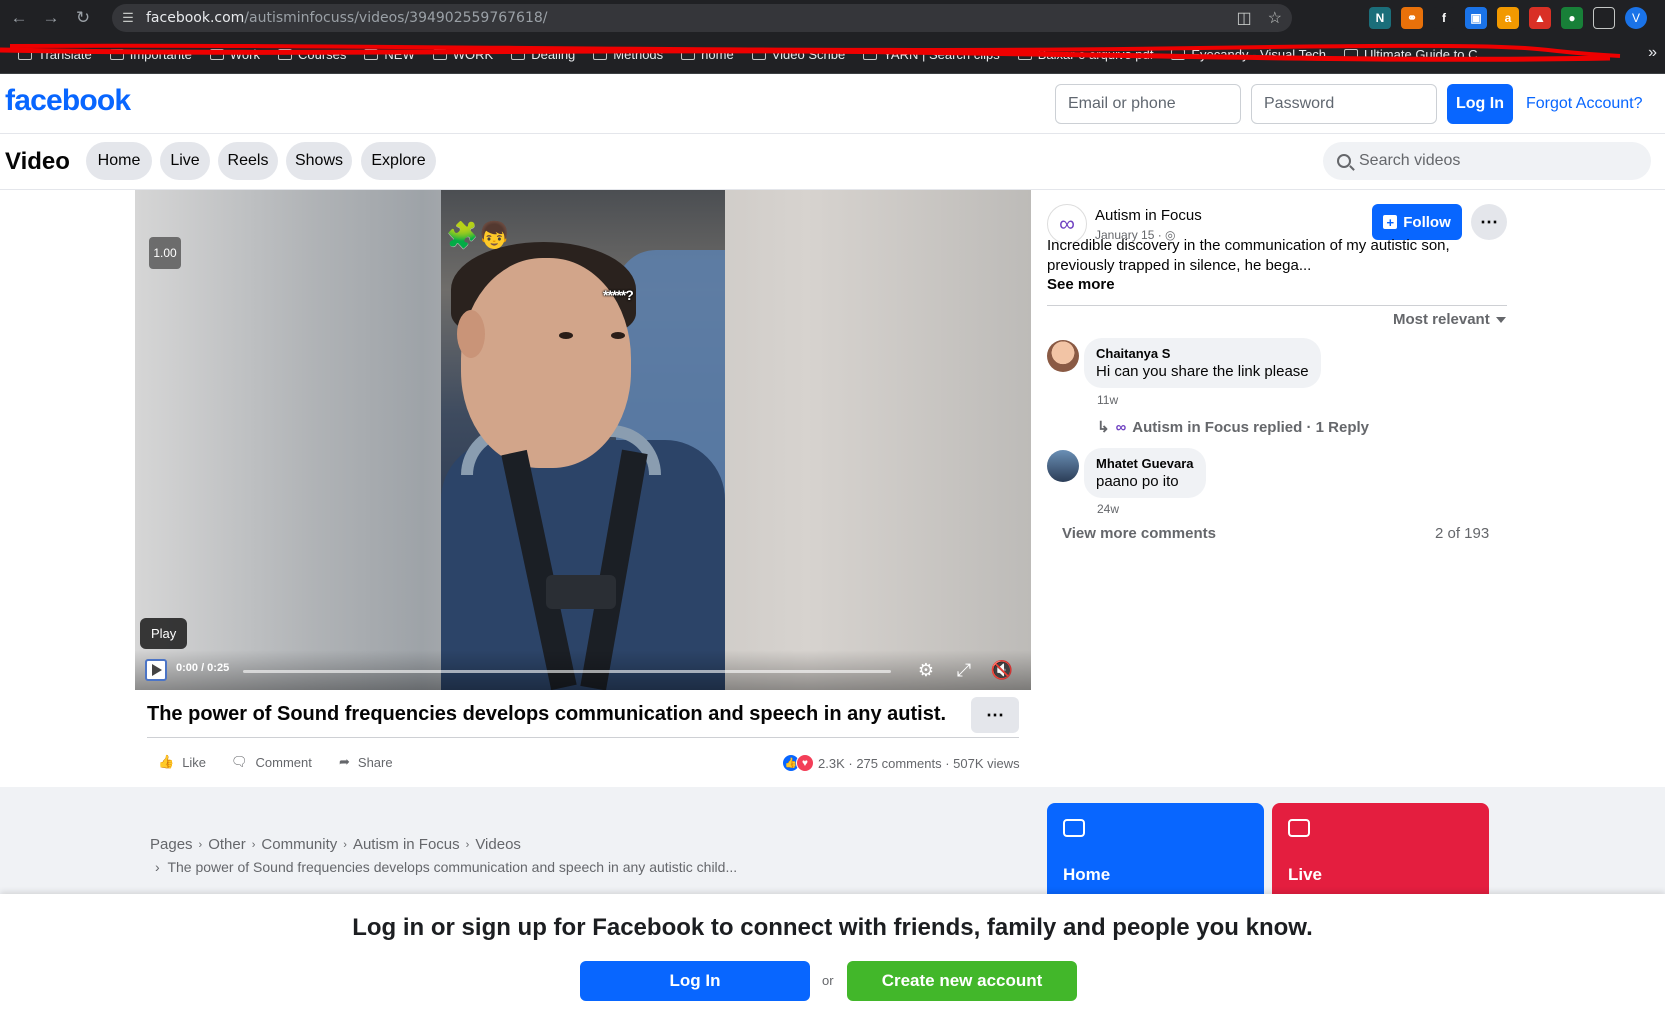 The height and width of the screenshot is (1017, 1665). Describe the element at coordinates (828, 980) in the screenshot. I see `or-separator: or` at that location.